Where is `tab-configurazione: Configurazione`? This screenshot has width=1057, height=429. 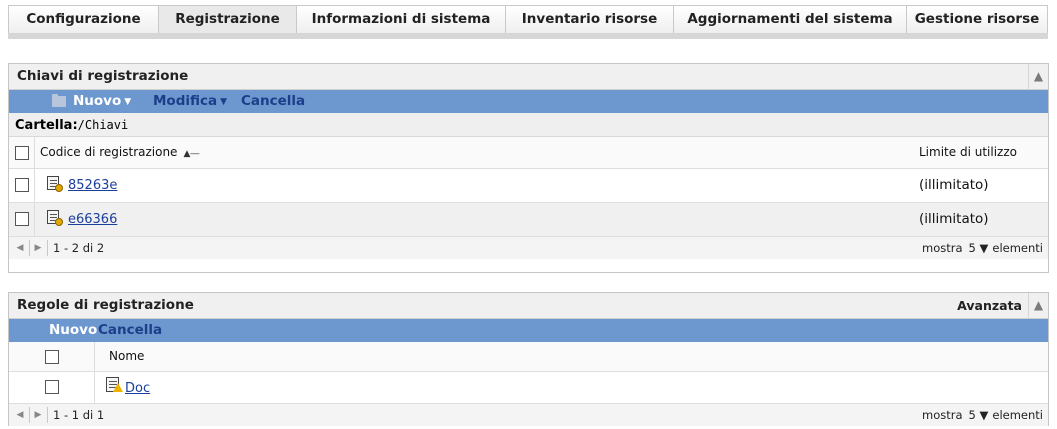 tab-configurazione: Configurazione is located at coordinates (84, 20).